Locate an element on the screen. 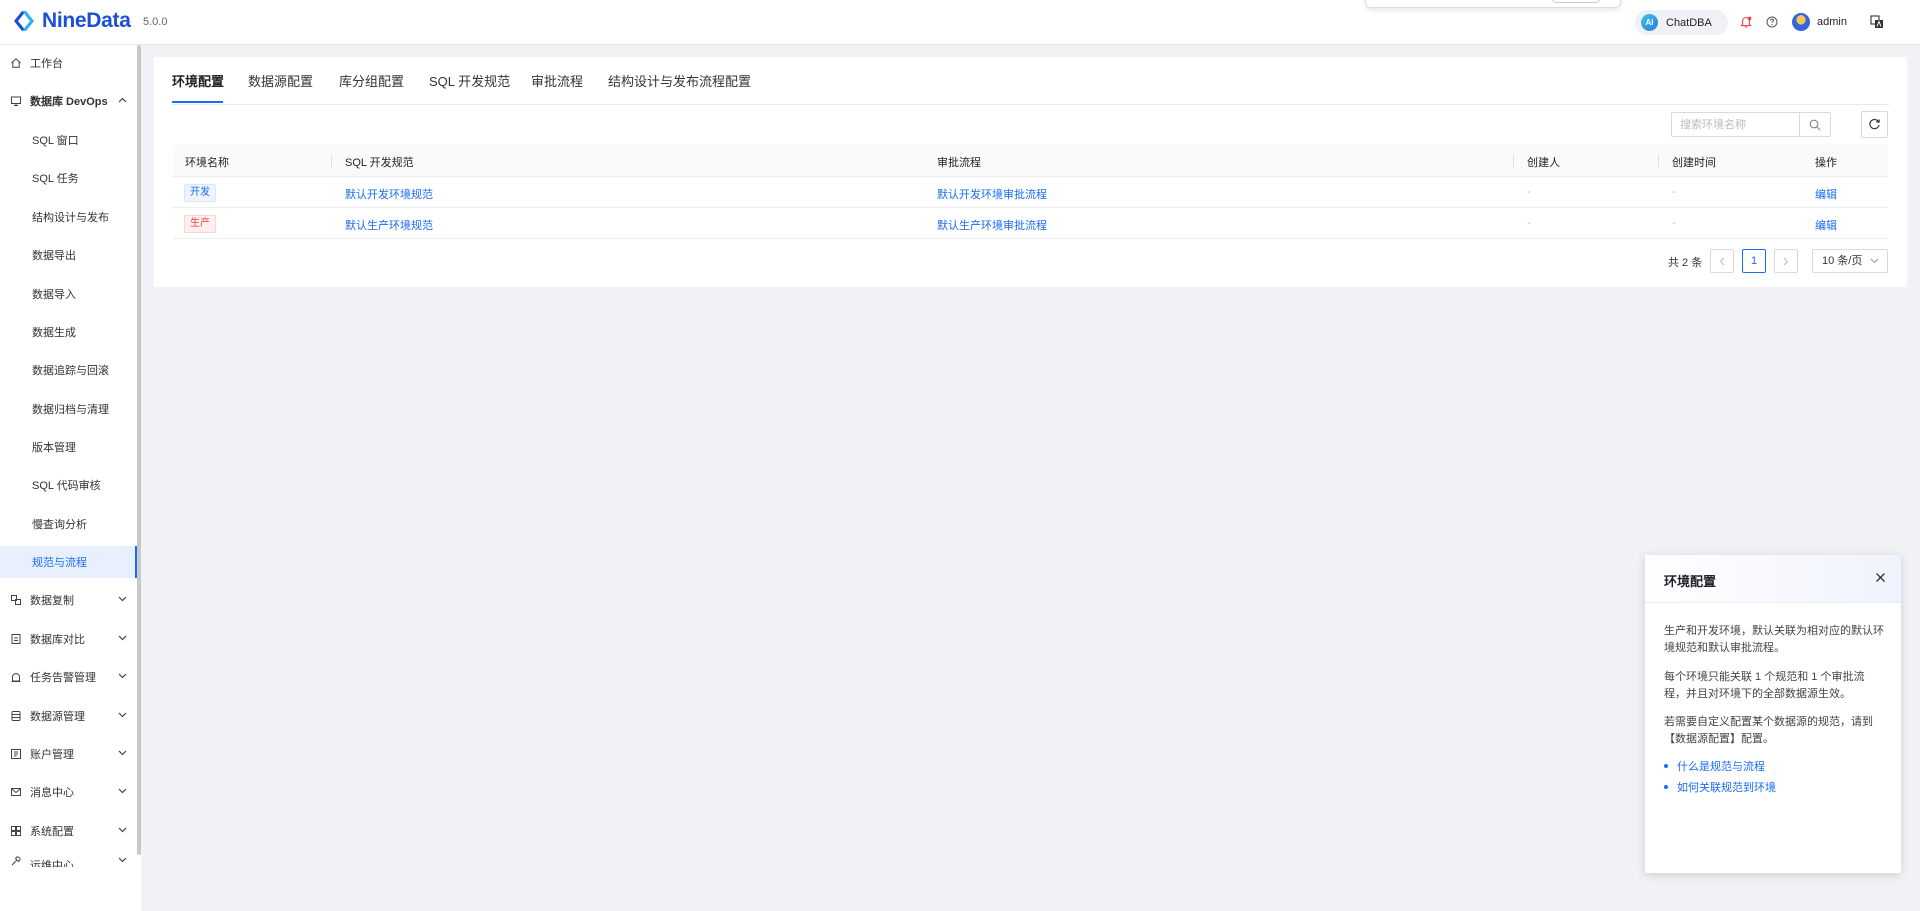 The image size is (1920, 911). mail-icon is located at coordinates (16, 792).